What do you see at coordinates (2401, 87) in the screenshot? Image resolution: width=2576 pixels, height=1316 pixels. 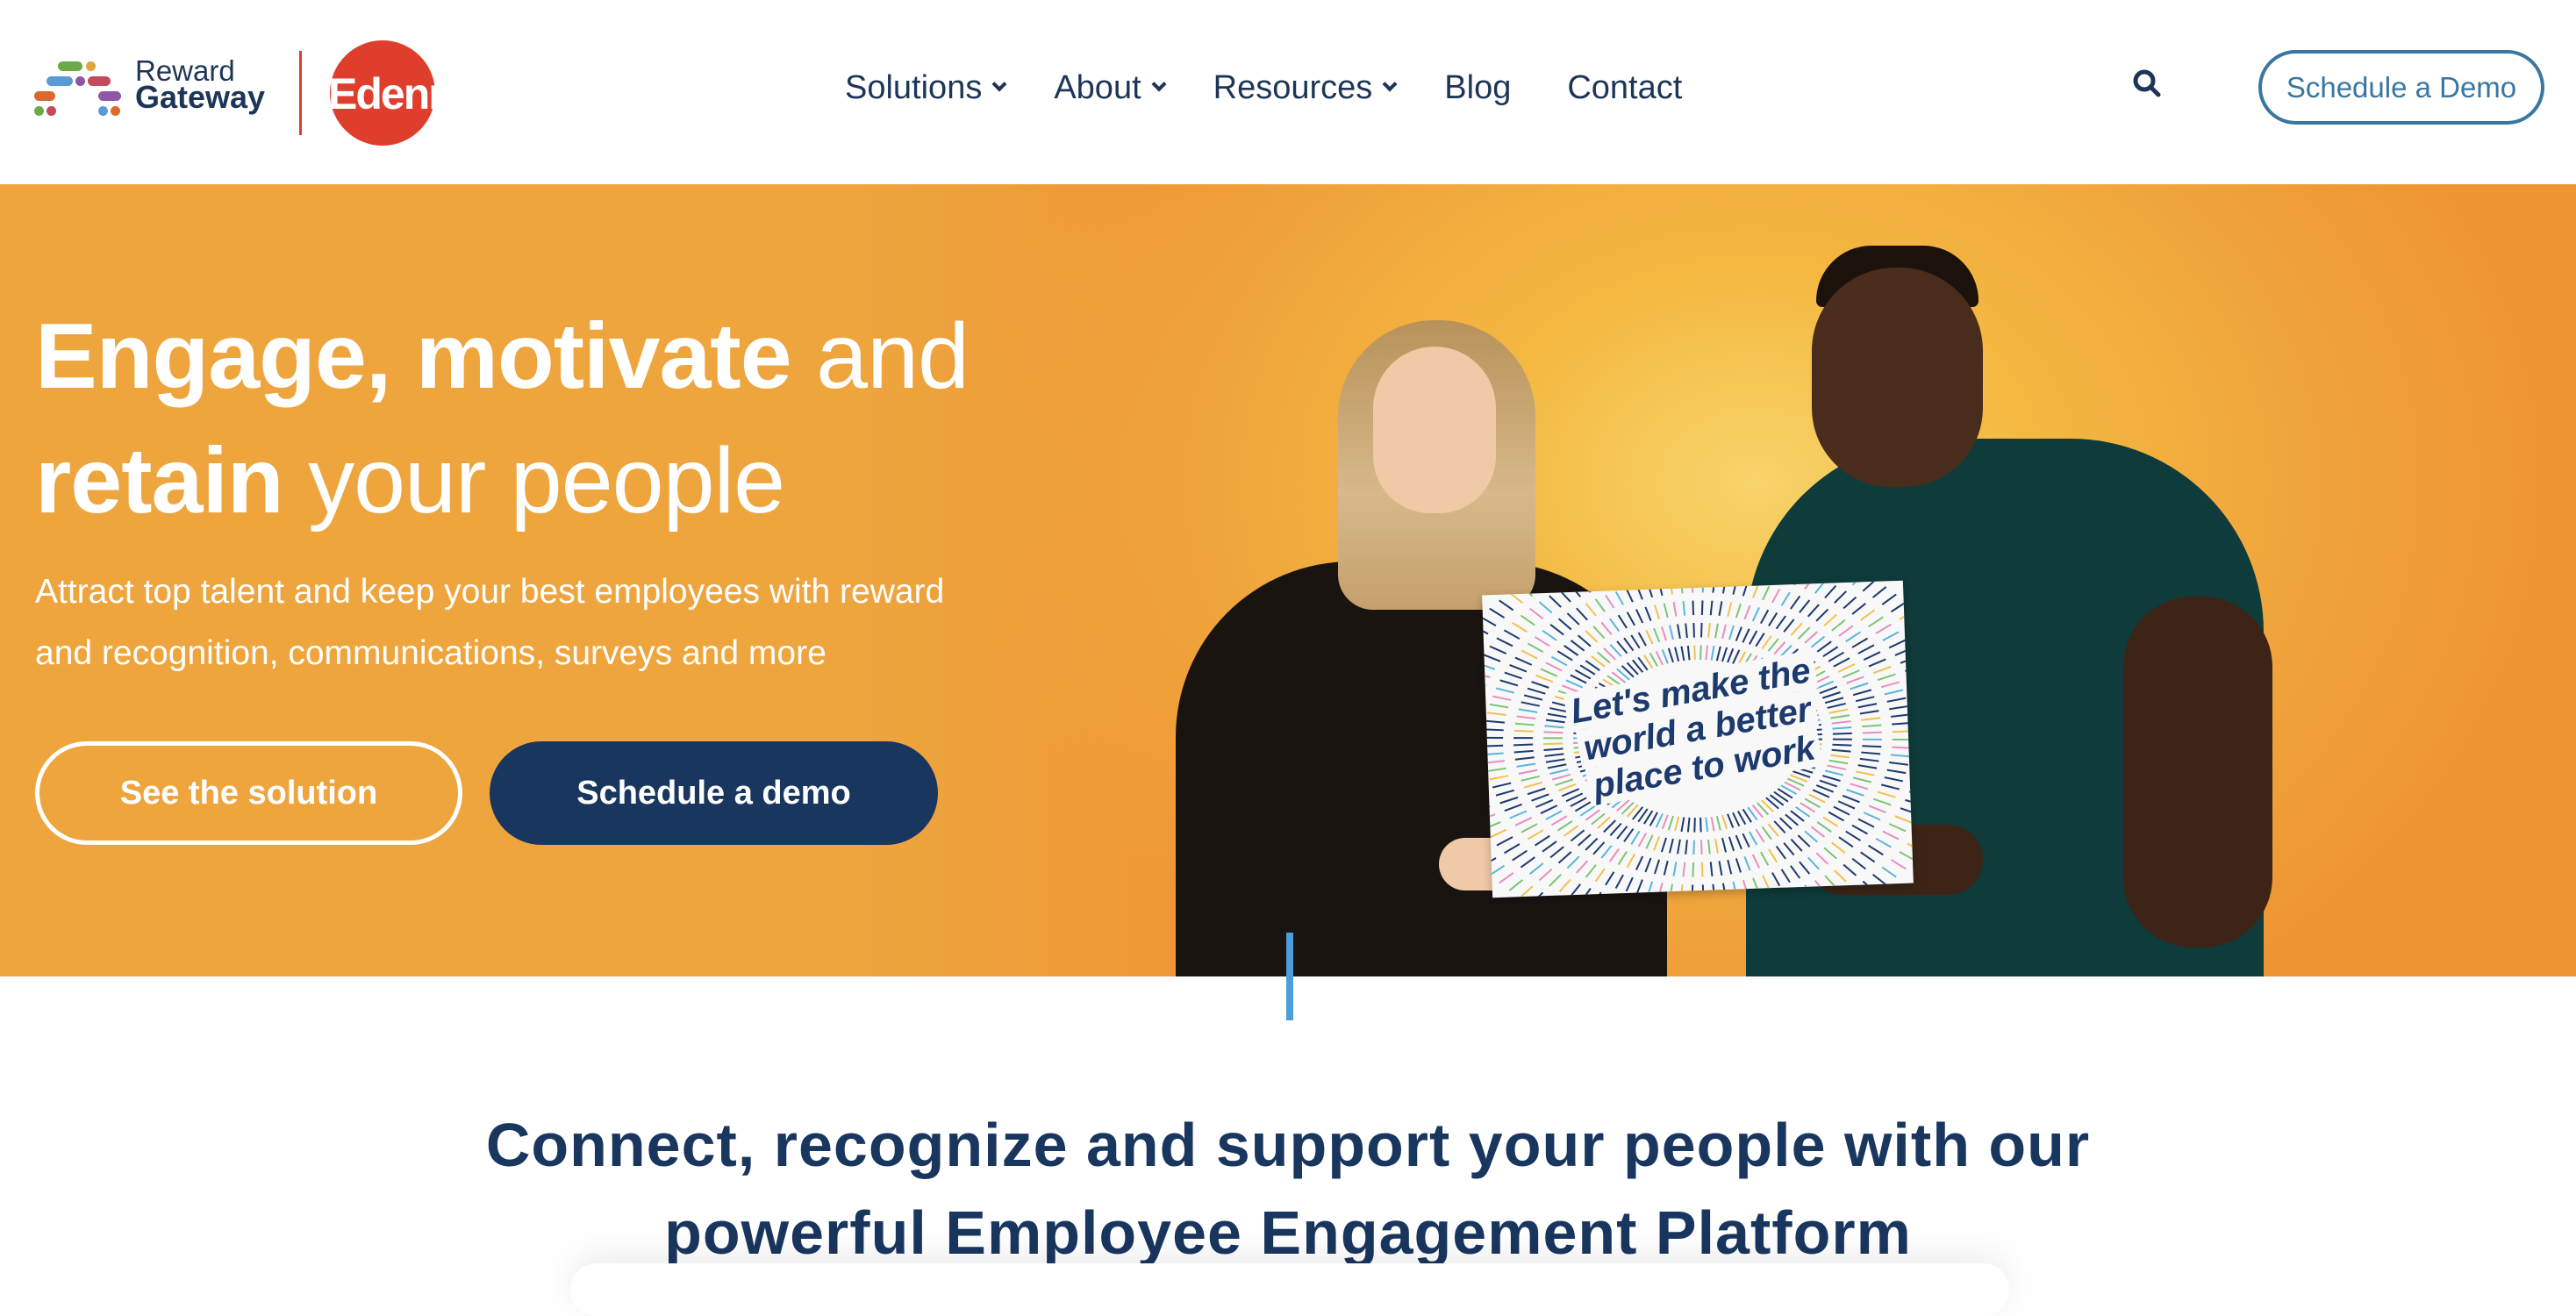 I see `schedule-demo-header-button: Schedule a Demo` at bounding box center [2401, 87].